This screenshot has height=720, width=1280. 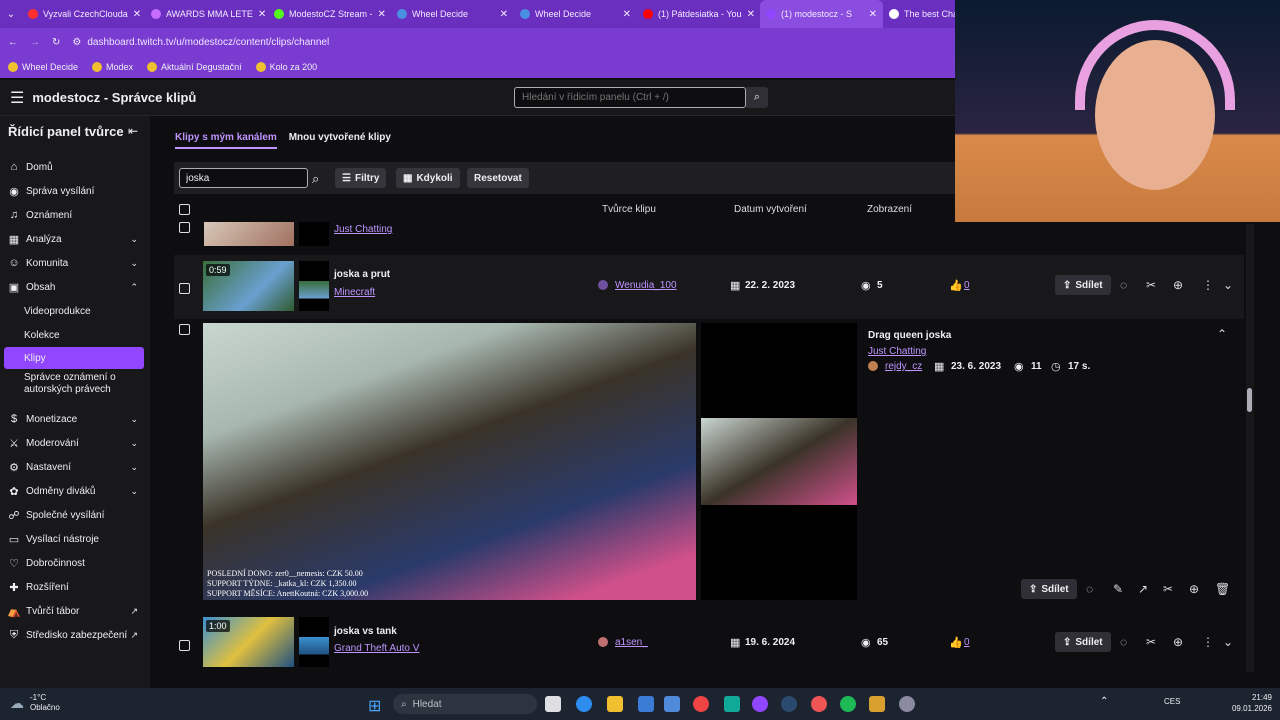 I want to click on bookmark-kolo: Kolo za 200, so click(x=286, y=67).